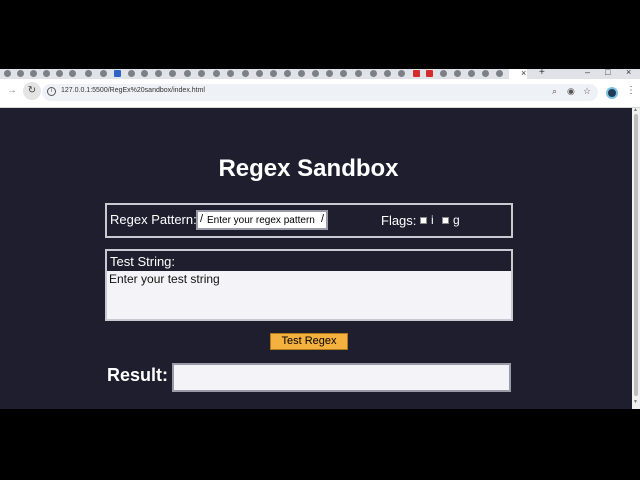 Image resolution: width=640 pixels, height=480 pixels. I want to click on maximize-button: □, so click(607, 72).